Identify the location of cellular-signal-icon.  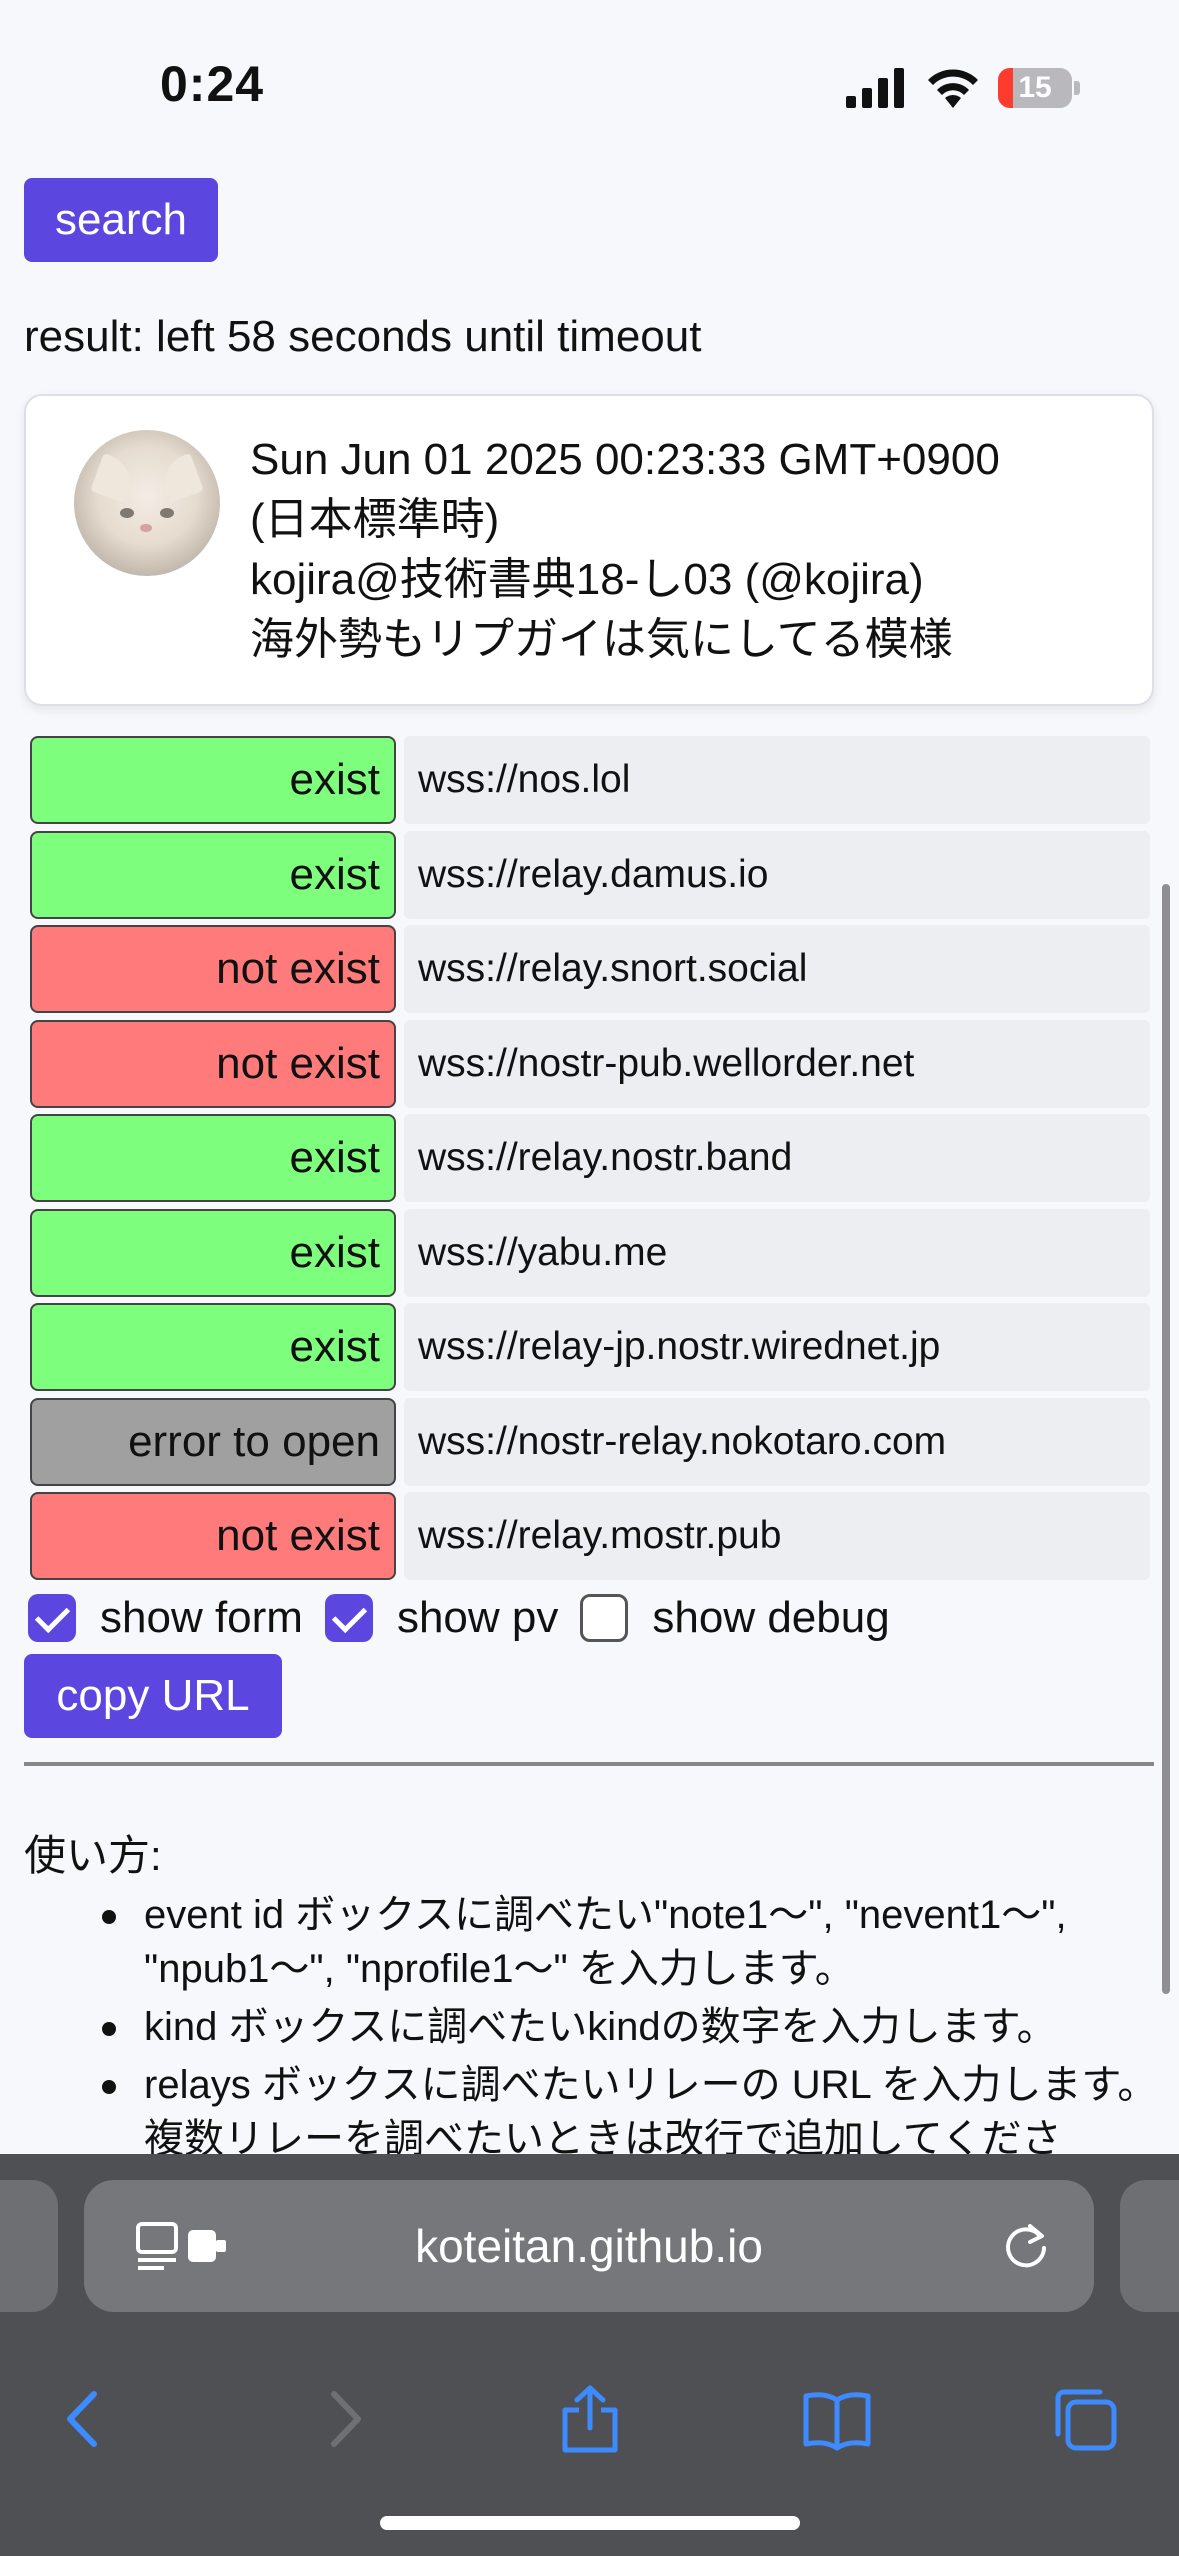
(875, 88).